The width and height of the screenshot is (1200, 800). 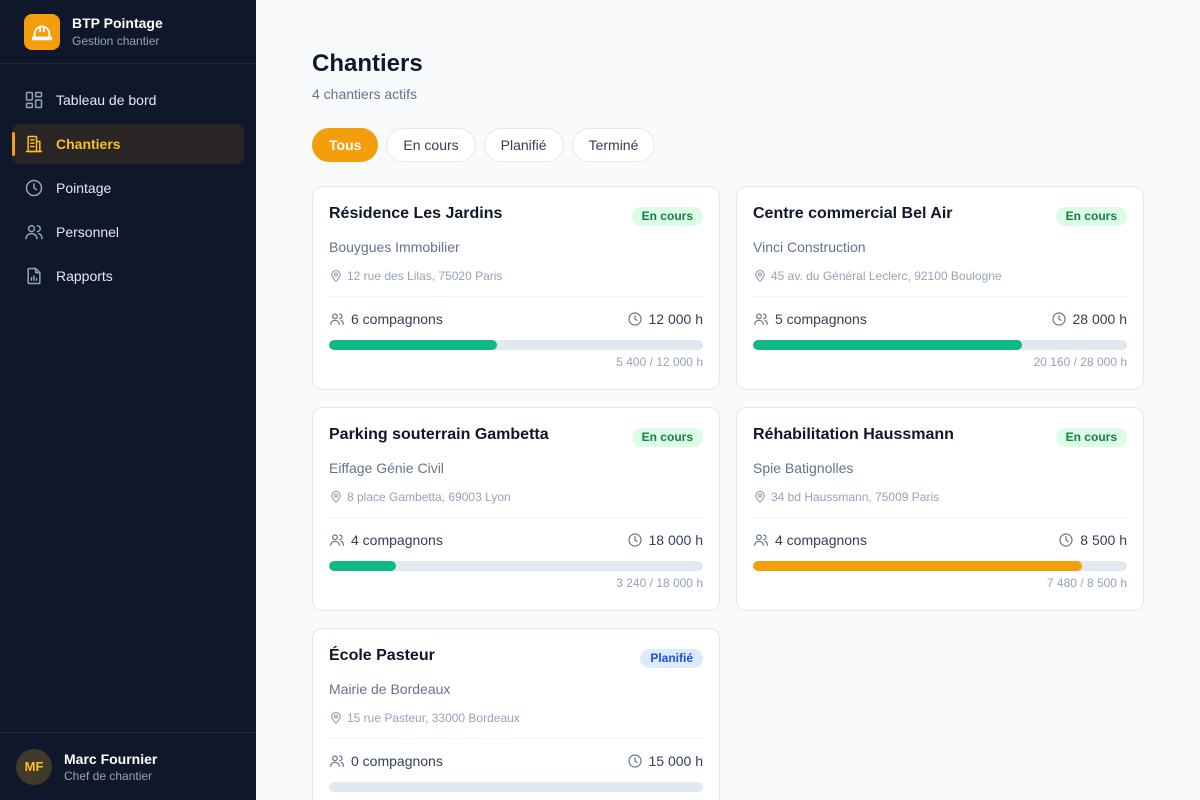 I want to click on site-client: Vinci Construction, so click(x=809, y=247).